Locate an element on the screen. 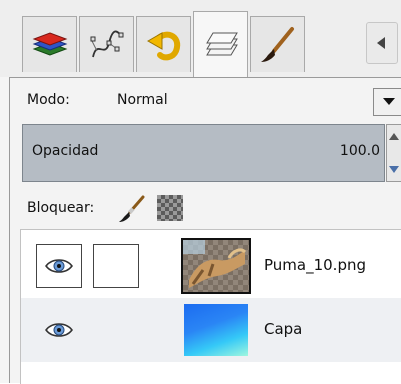 Image resolution: width=401 pixels, height=384 pixels. paths-icon is located at coordinates (106, 43).